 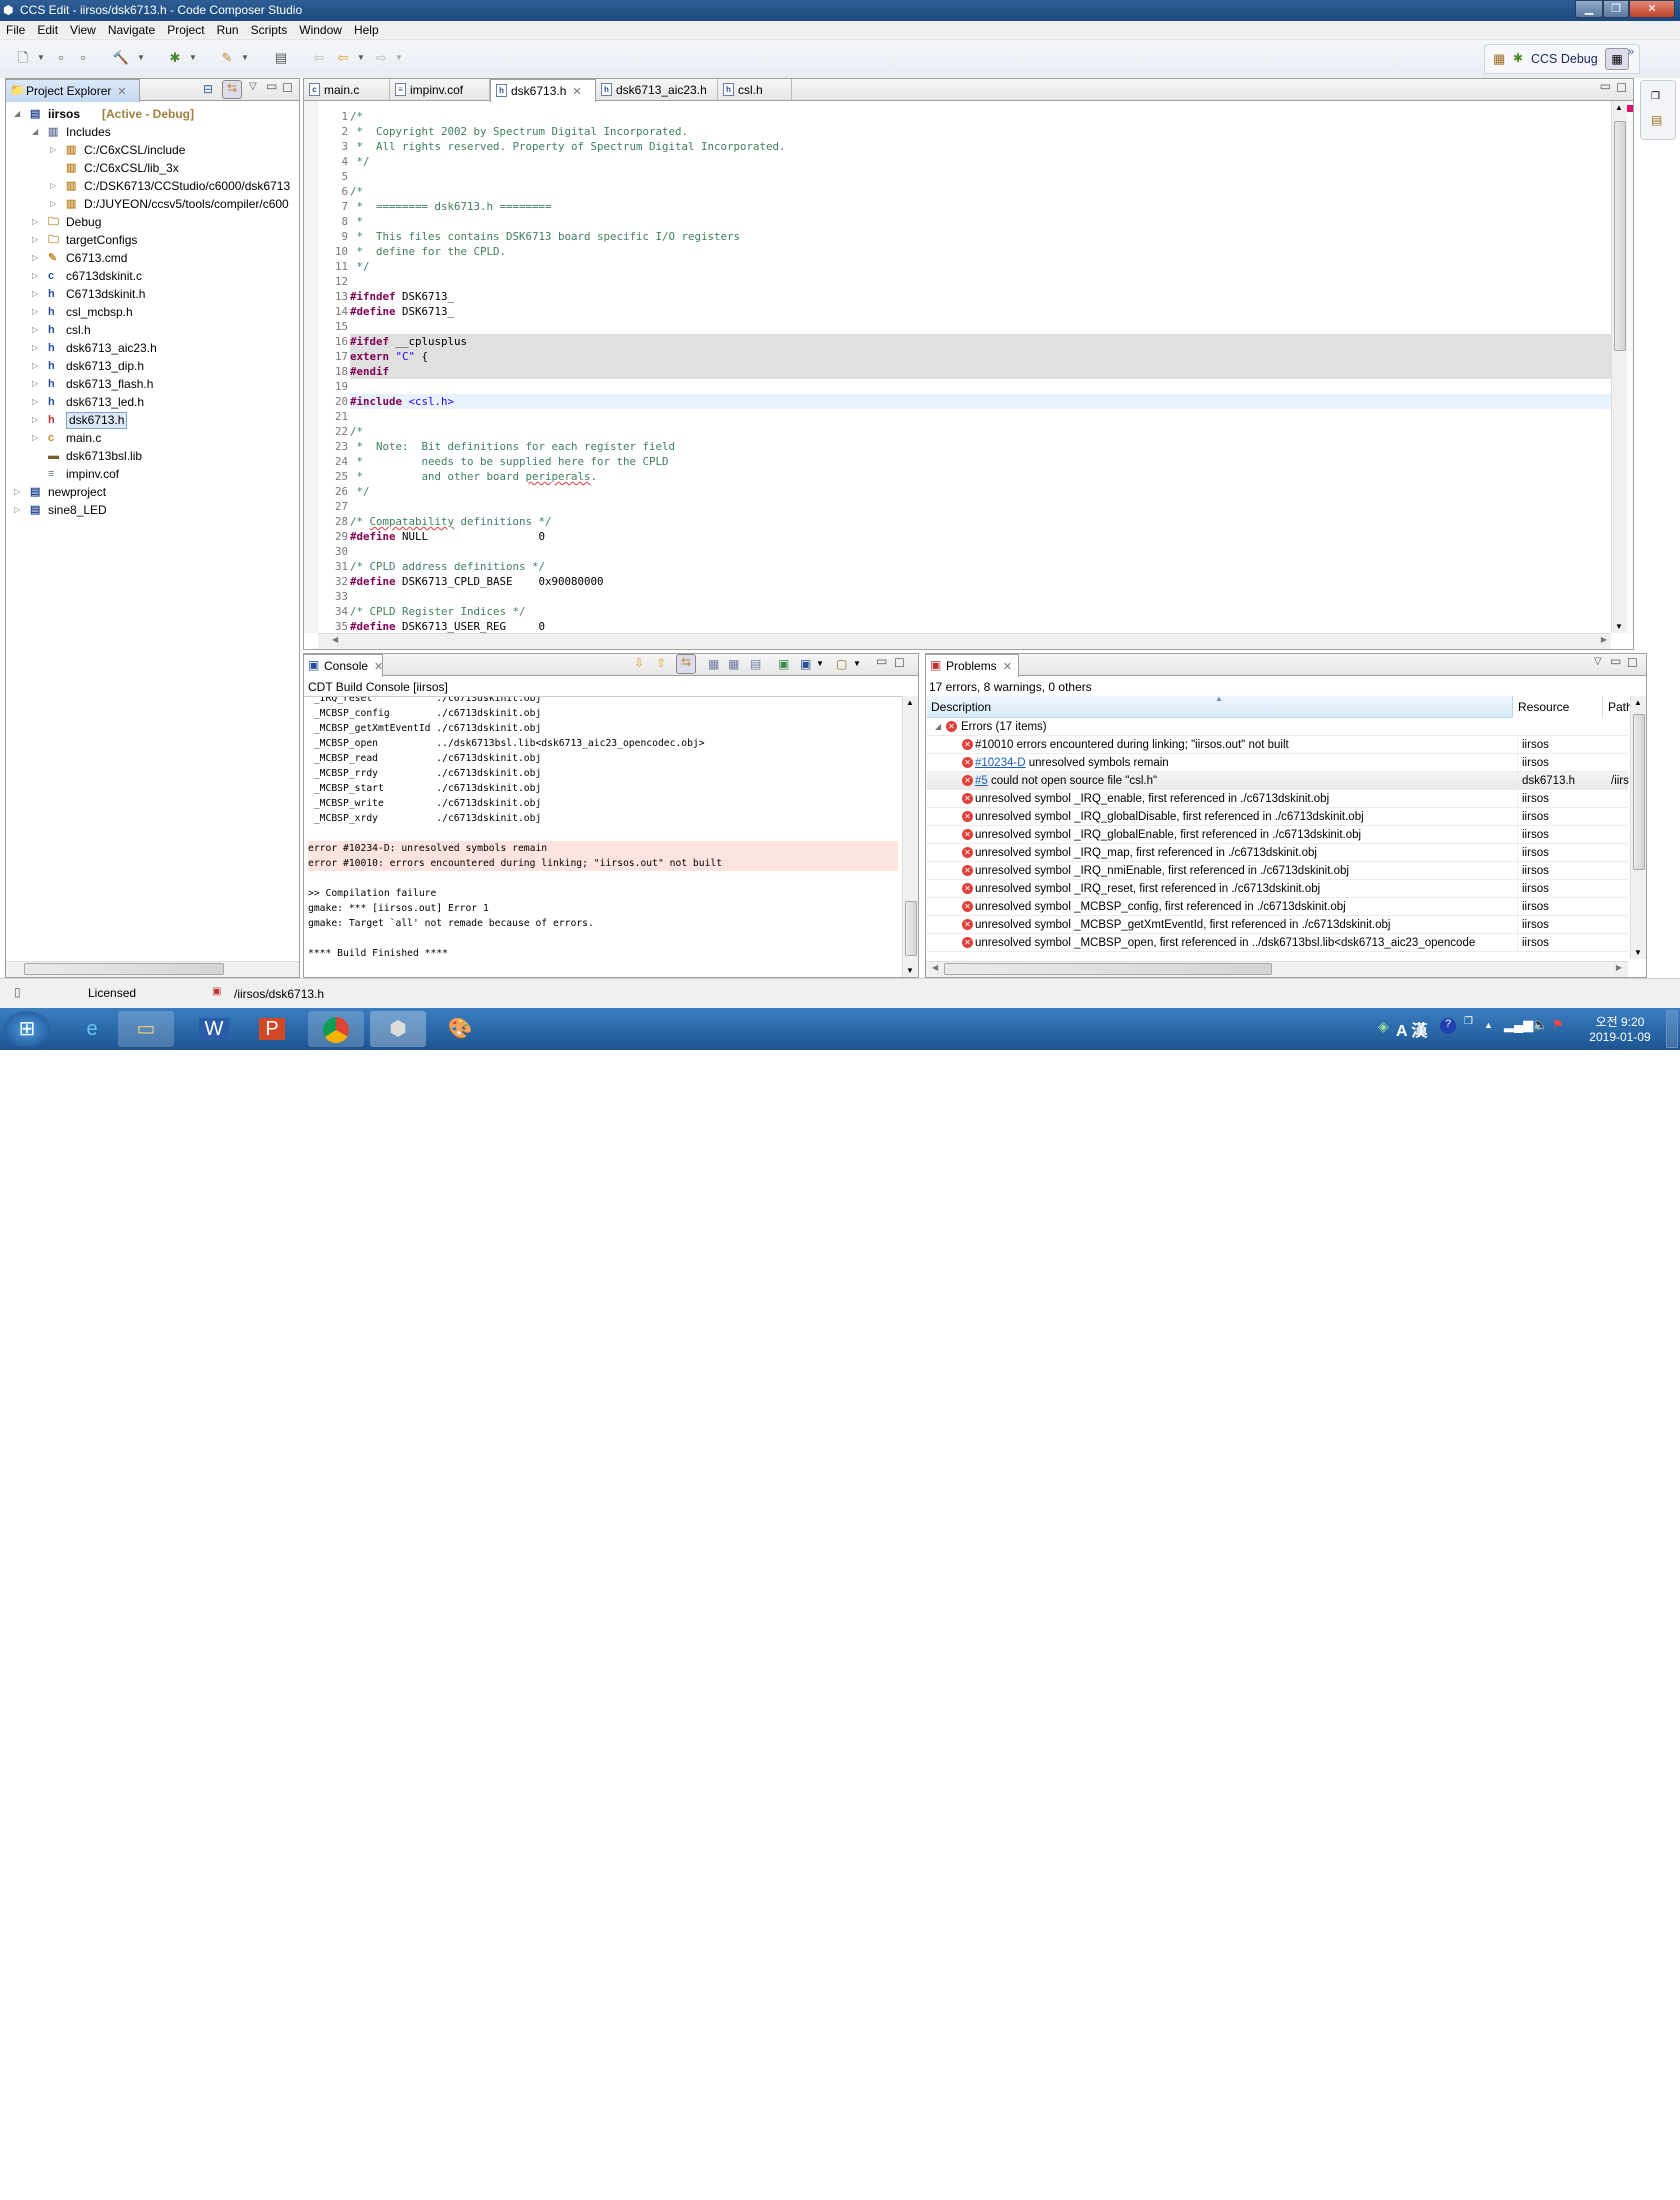 What do you see at coordinates (964, 626) in the screenshot?
I see `code-line: 35 #define DSK6713_USER_REG 0` at bounding box center [964, 626].